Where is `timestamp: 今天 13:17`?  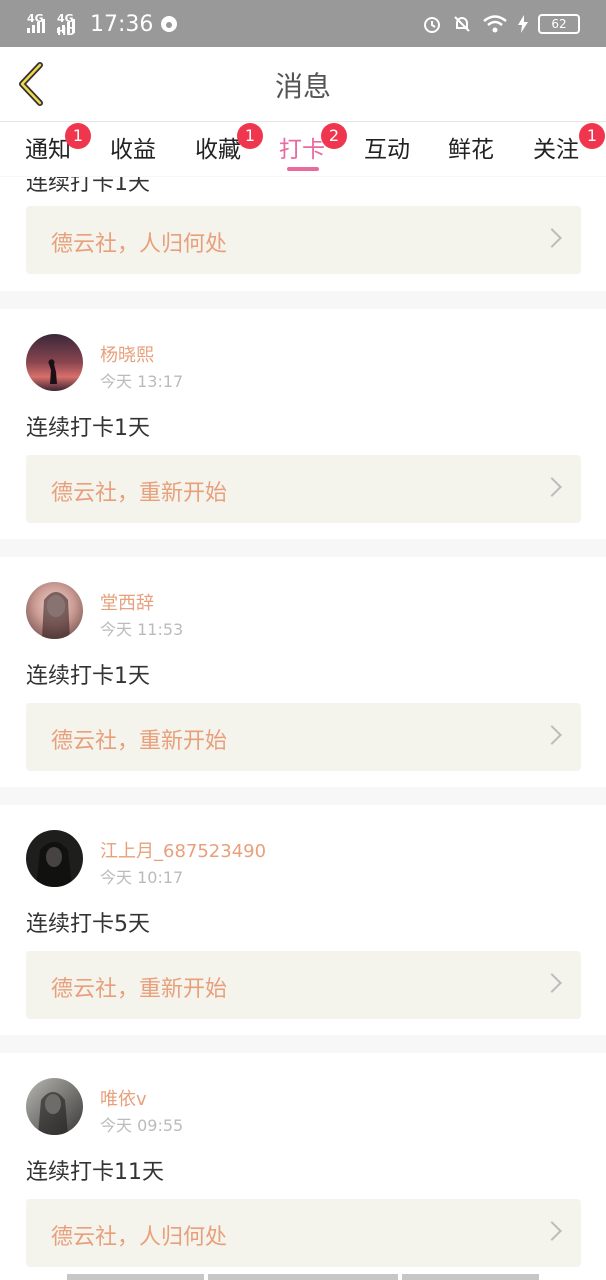
timestamp: 今天 13:17 is located at coordinates (142, 381).